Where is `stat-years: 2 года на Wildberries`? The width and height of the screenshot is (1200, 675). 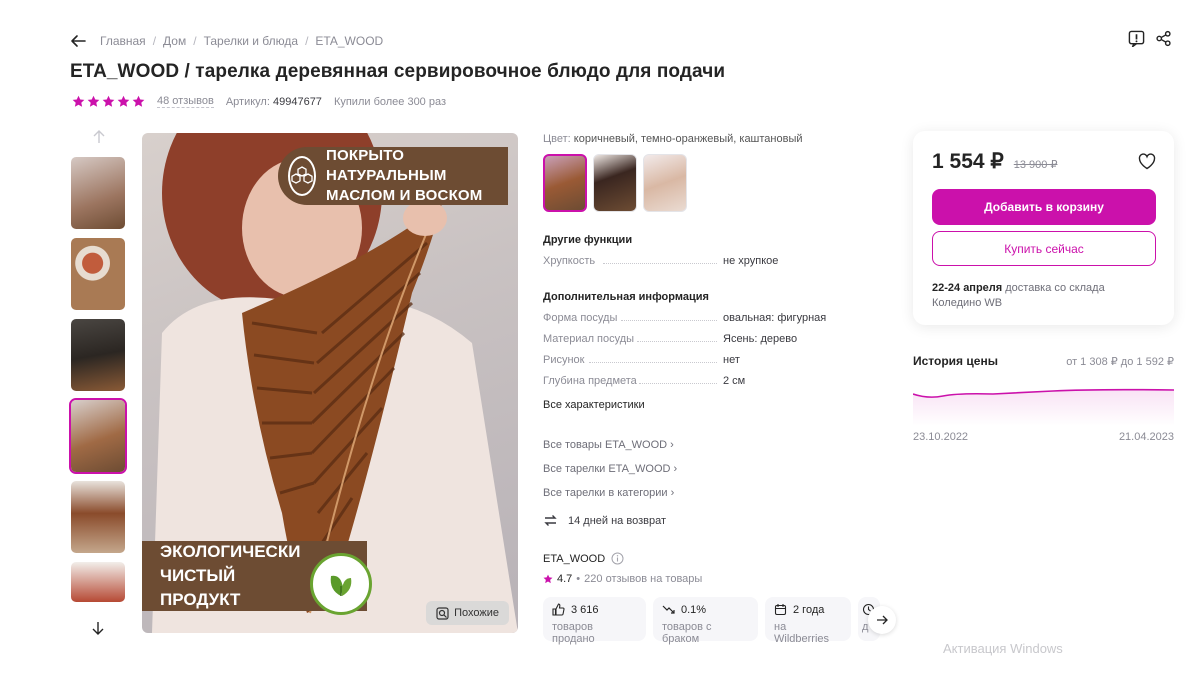
stat-years: 2 года на Wildberries is located at coordinates (808, 621).